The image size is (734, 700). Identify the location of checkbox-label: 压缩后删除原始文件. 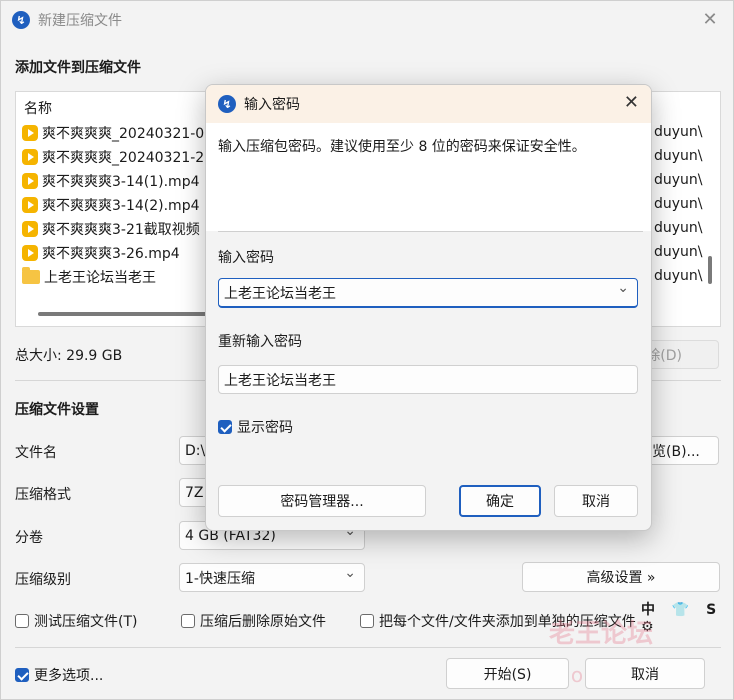
(263, 622).